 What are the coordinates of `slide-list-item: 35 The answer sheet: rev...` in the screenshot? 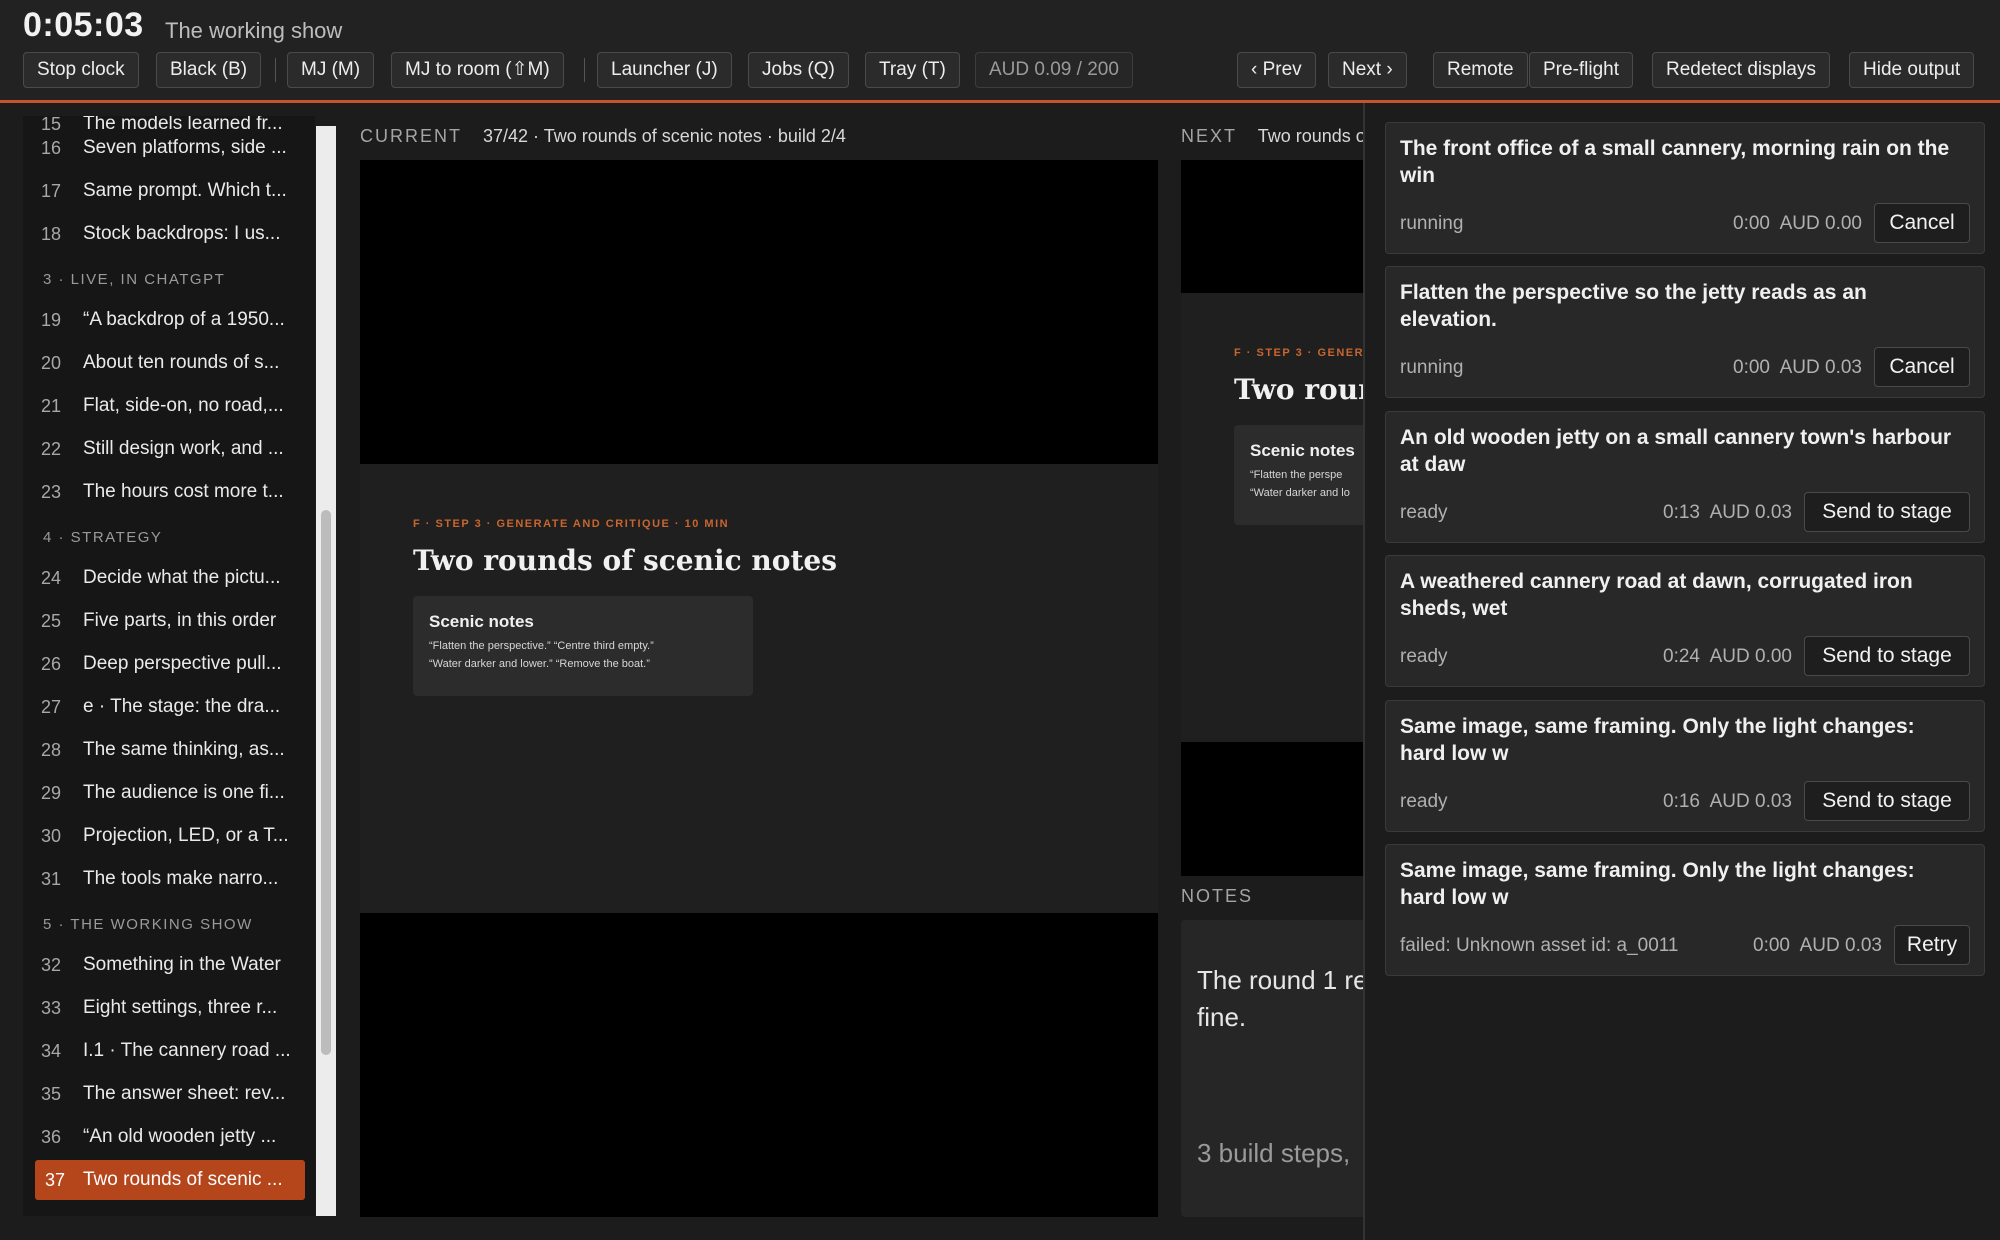 It's located at (169, 1094).